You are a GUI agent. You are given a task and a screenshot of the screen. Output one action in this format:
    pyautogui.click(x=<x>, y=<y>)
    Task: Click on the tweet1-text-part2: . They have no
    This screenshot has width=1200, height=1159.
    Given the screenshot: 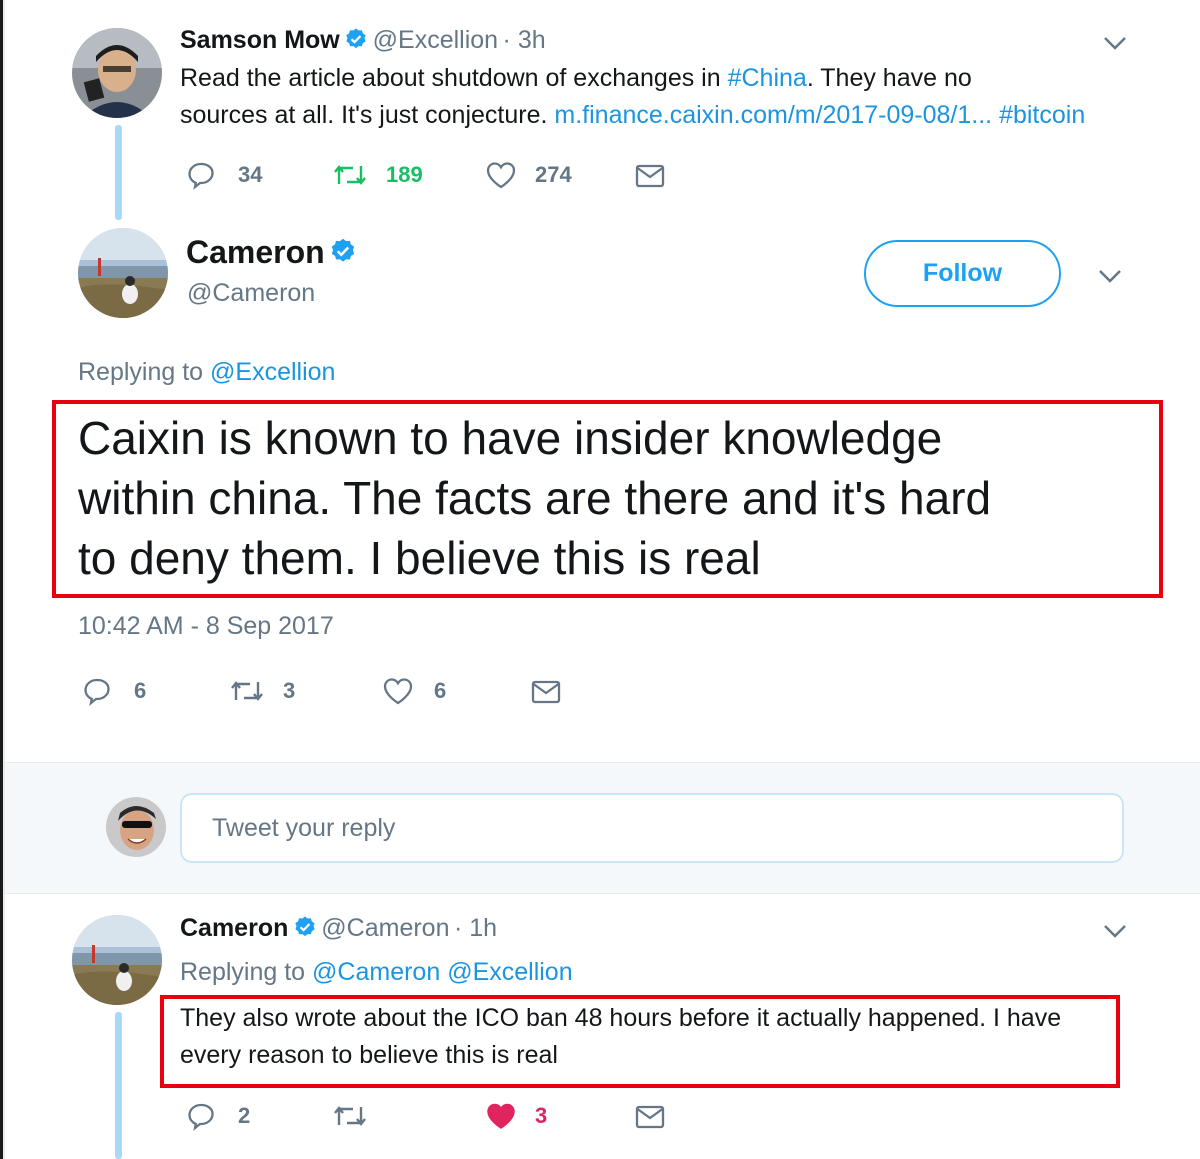 What is the action you would take?
    pyautogui.click(x=889, y=78)
    